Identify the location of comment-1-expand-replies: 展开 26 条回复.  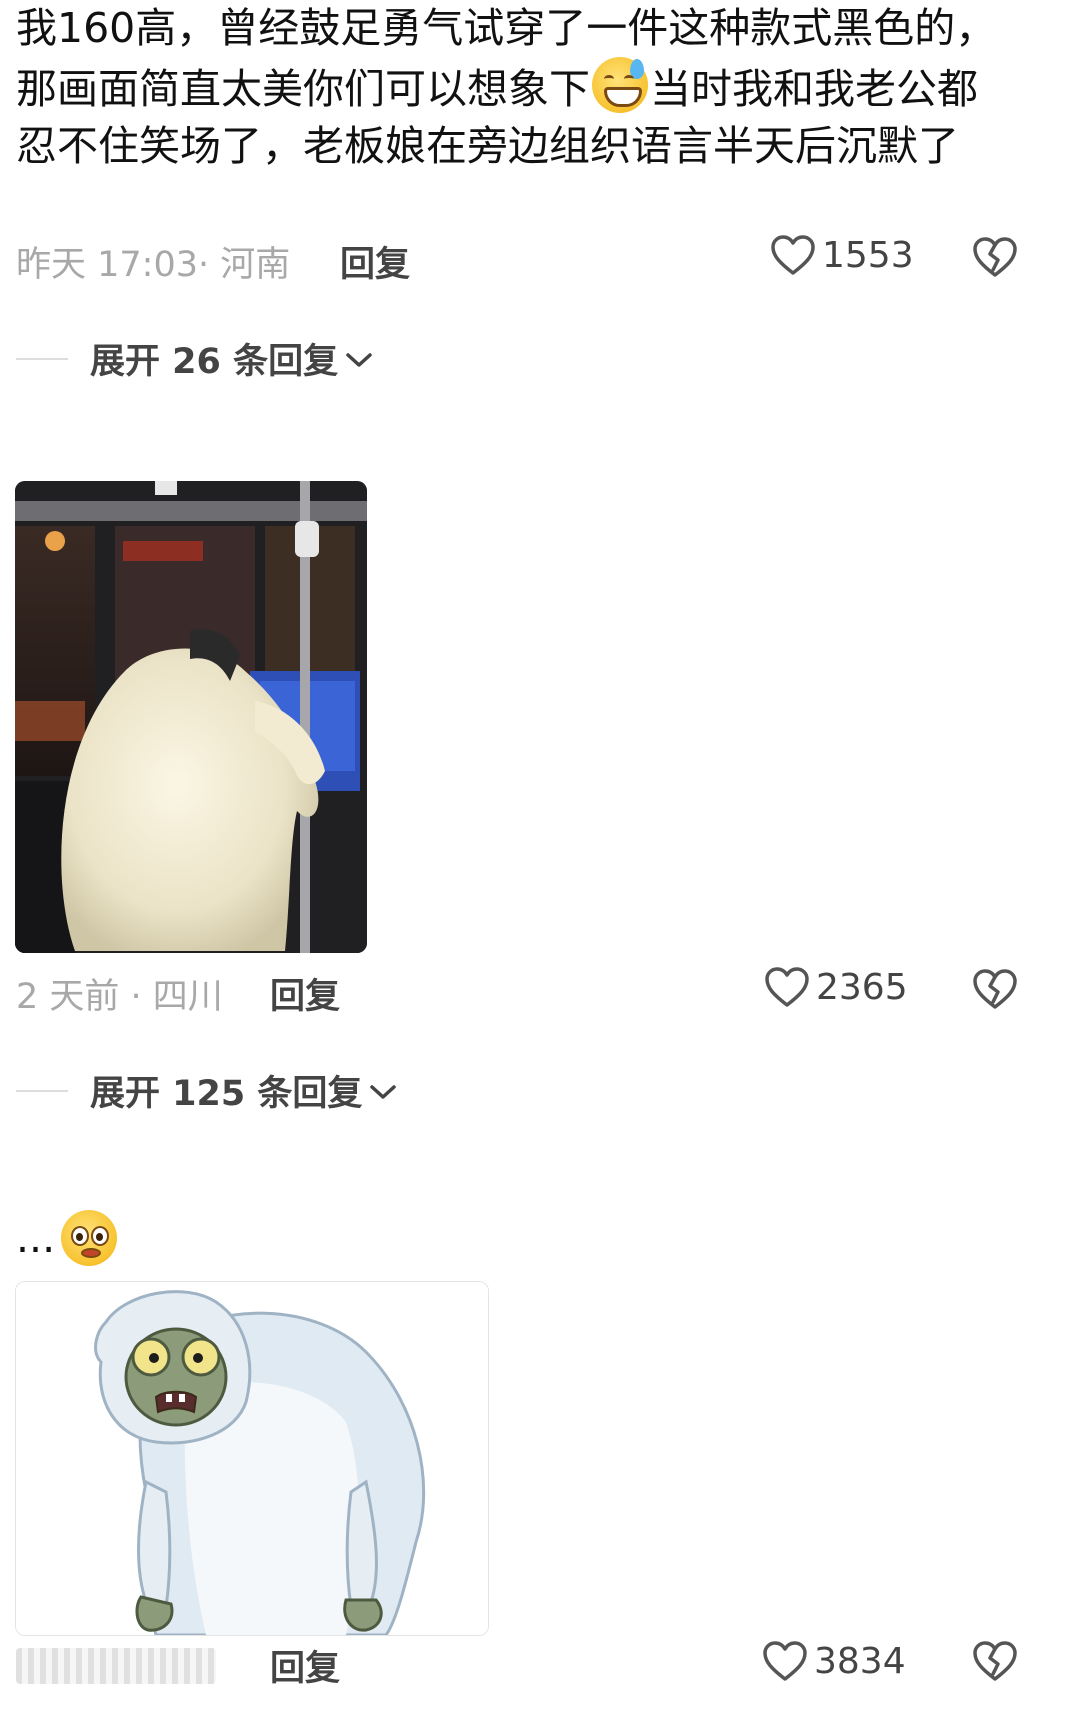
(195, 358).